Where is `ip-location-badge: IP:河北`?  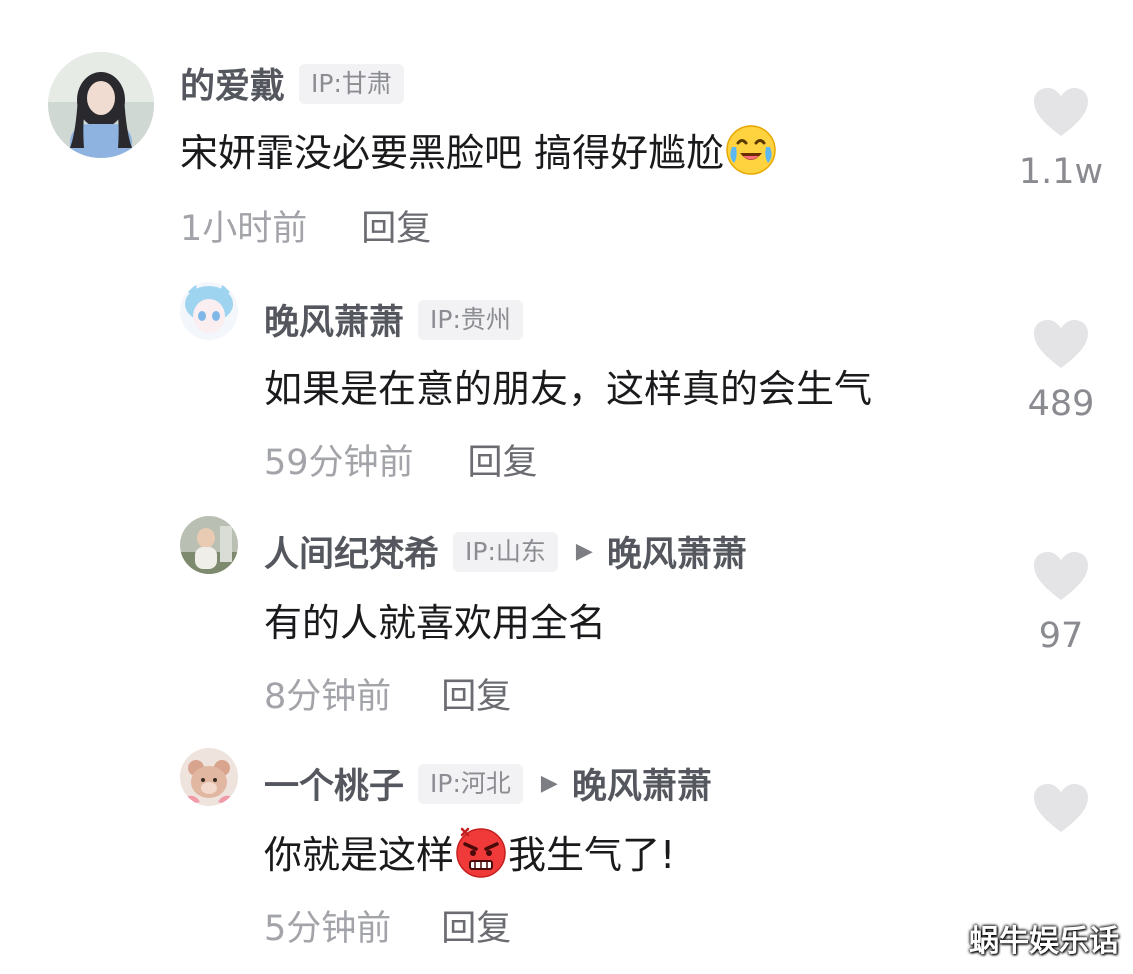 ip-location-badge: IP:河北 is located at coordinates (470, 783).